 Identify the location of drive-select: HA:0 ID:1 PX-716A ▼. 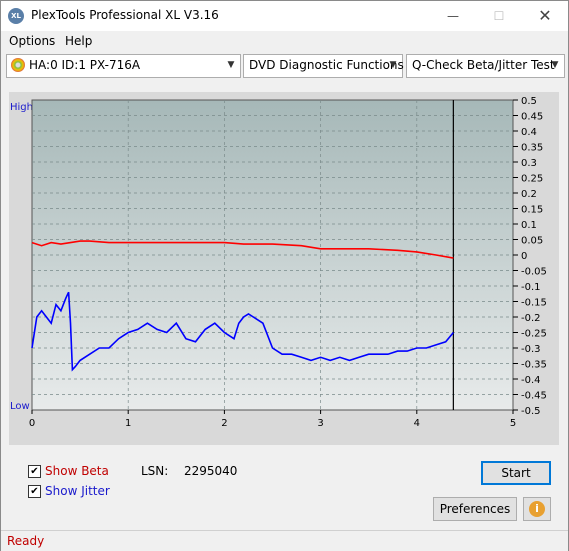
(123, 66).